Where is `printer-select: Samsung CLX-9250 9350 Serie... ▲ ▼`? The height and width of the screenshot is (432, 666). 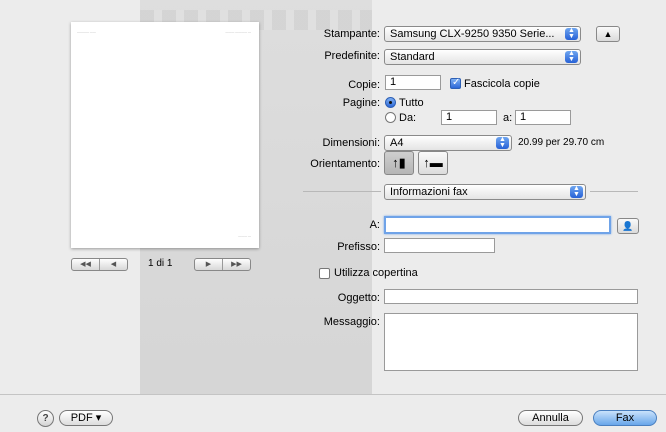 printer-select: Samsung CLX-9250 9350 Serie... ▲ ▼ is located at coordinates (482, 34).